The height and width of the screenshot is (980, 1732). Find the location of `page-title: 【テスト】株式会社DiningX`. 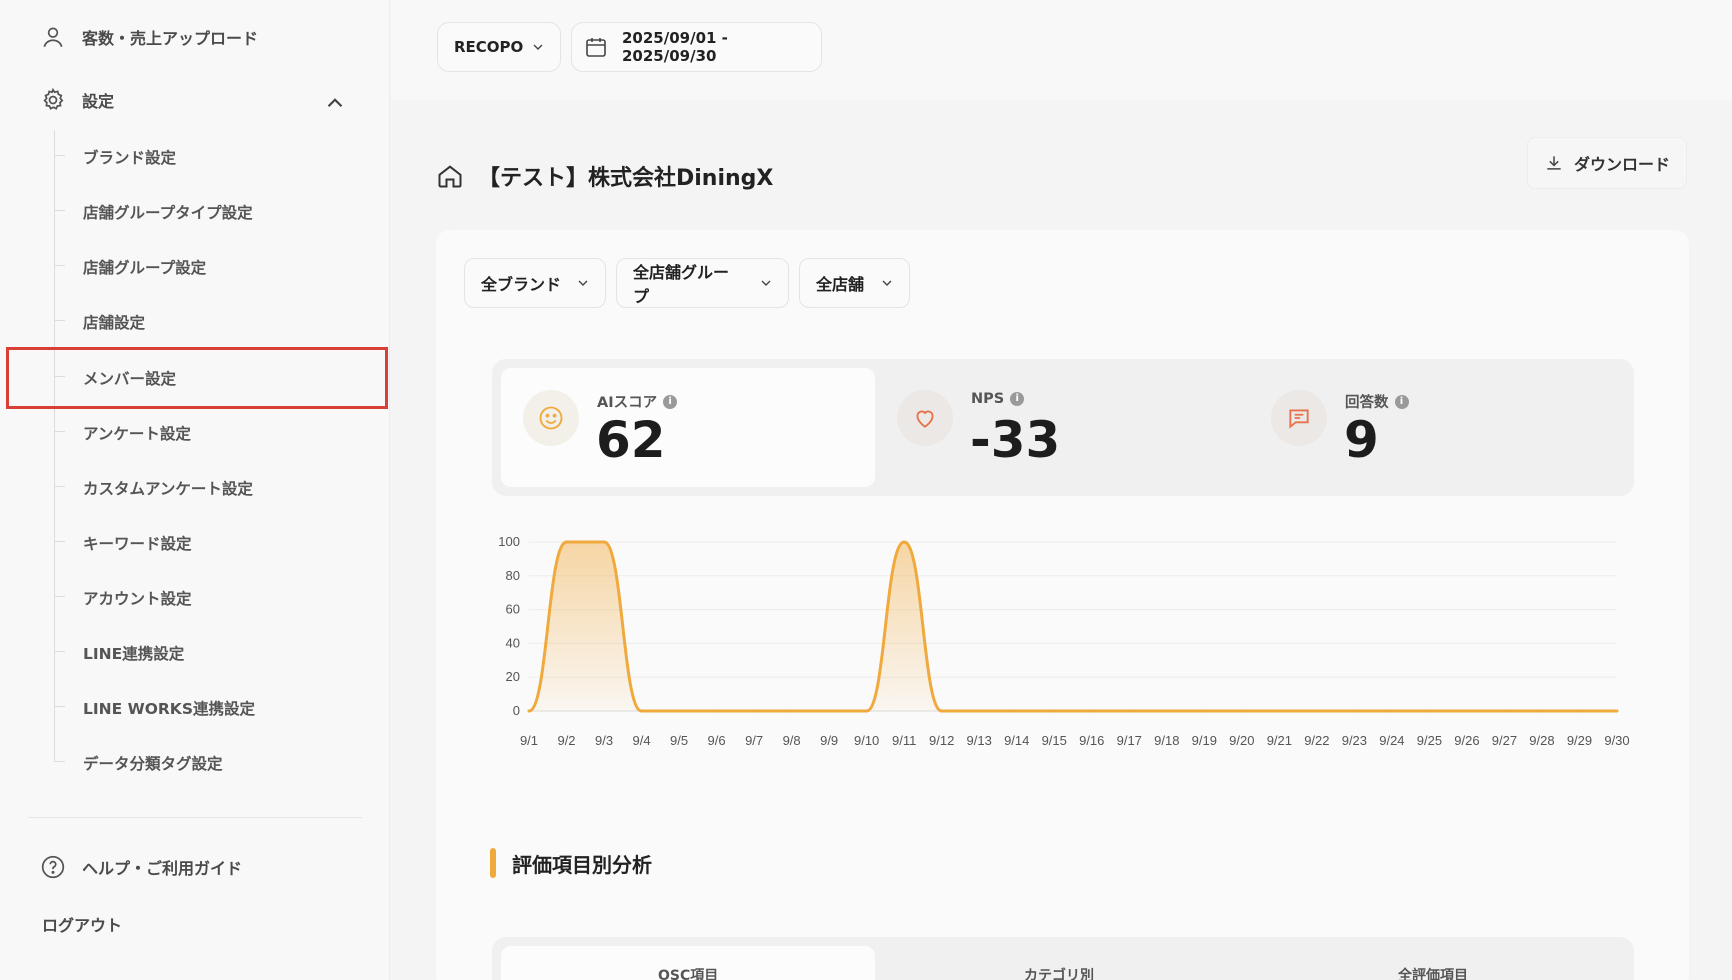

page-title: 【テスト】株式会社DiningX is located at coordinates (626, 178).